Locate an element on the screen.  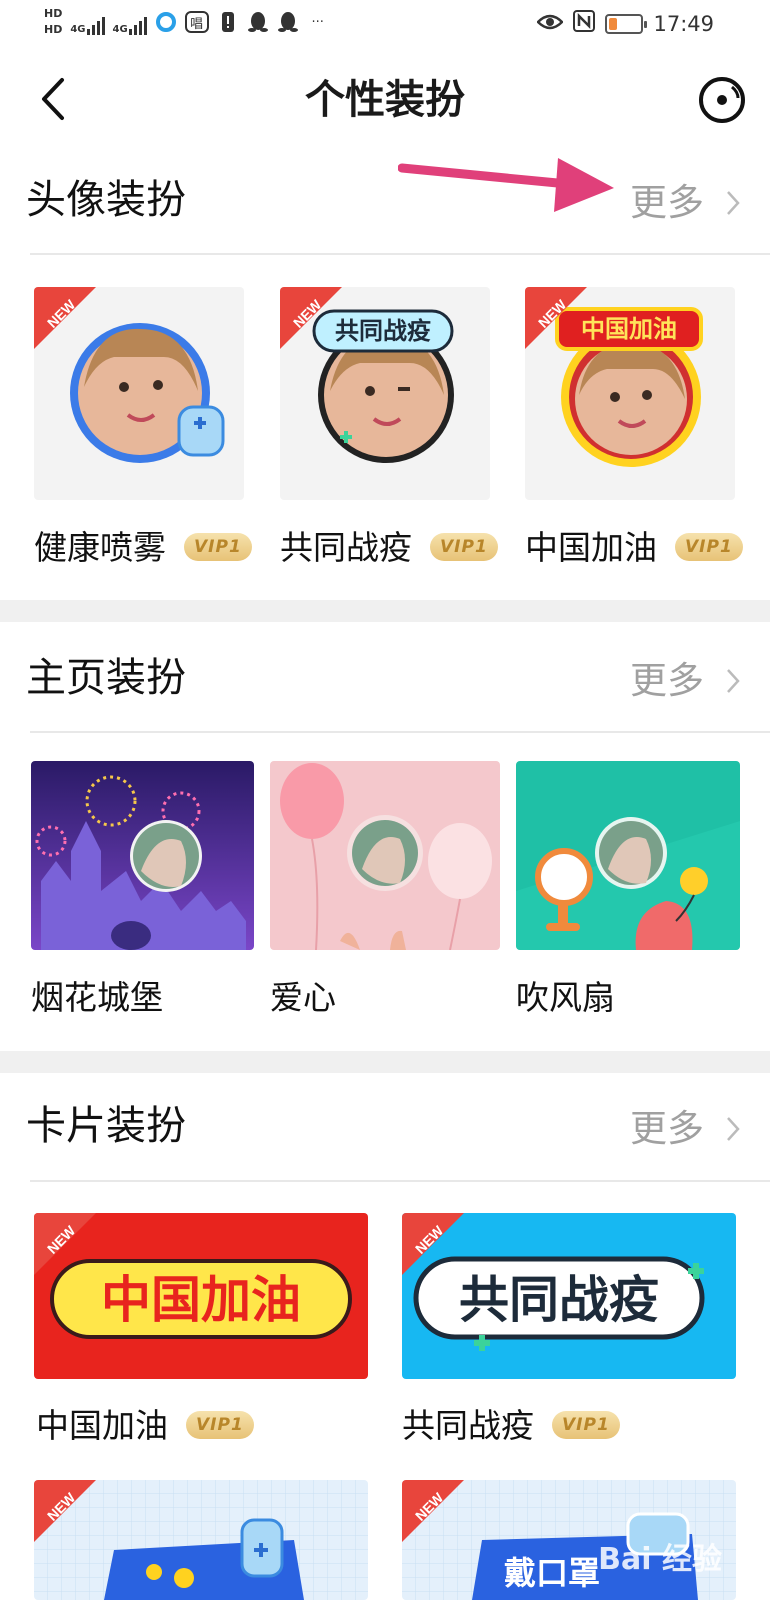
page-title: 个性装扮 is located at coordinates (385, 100).